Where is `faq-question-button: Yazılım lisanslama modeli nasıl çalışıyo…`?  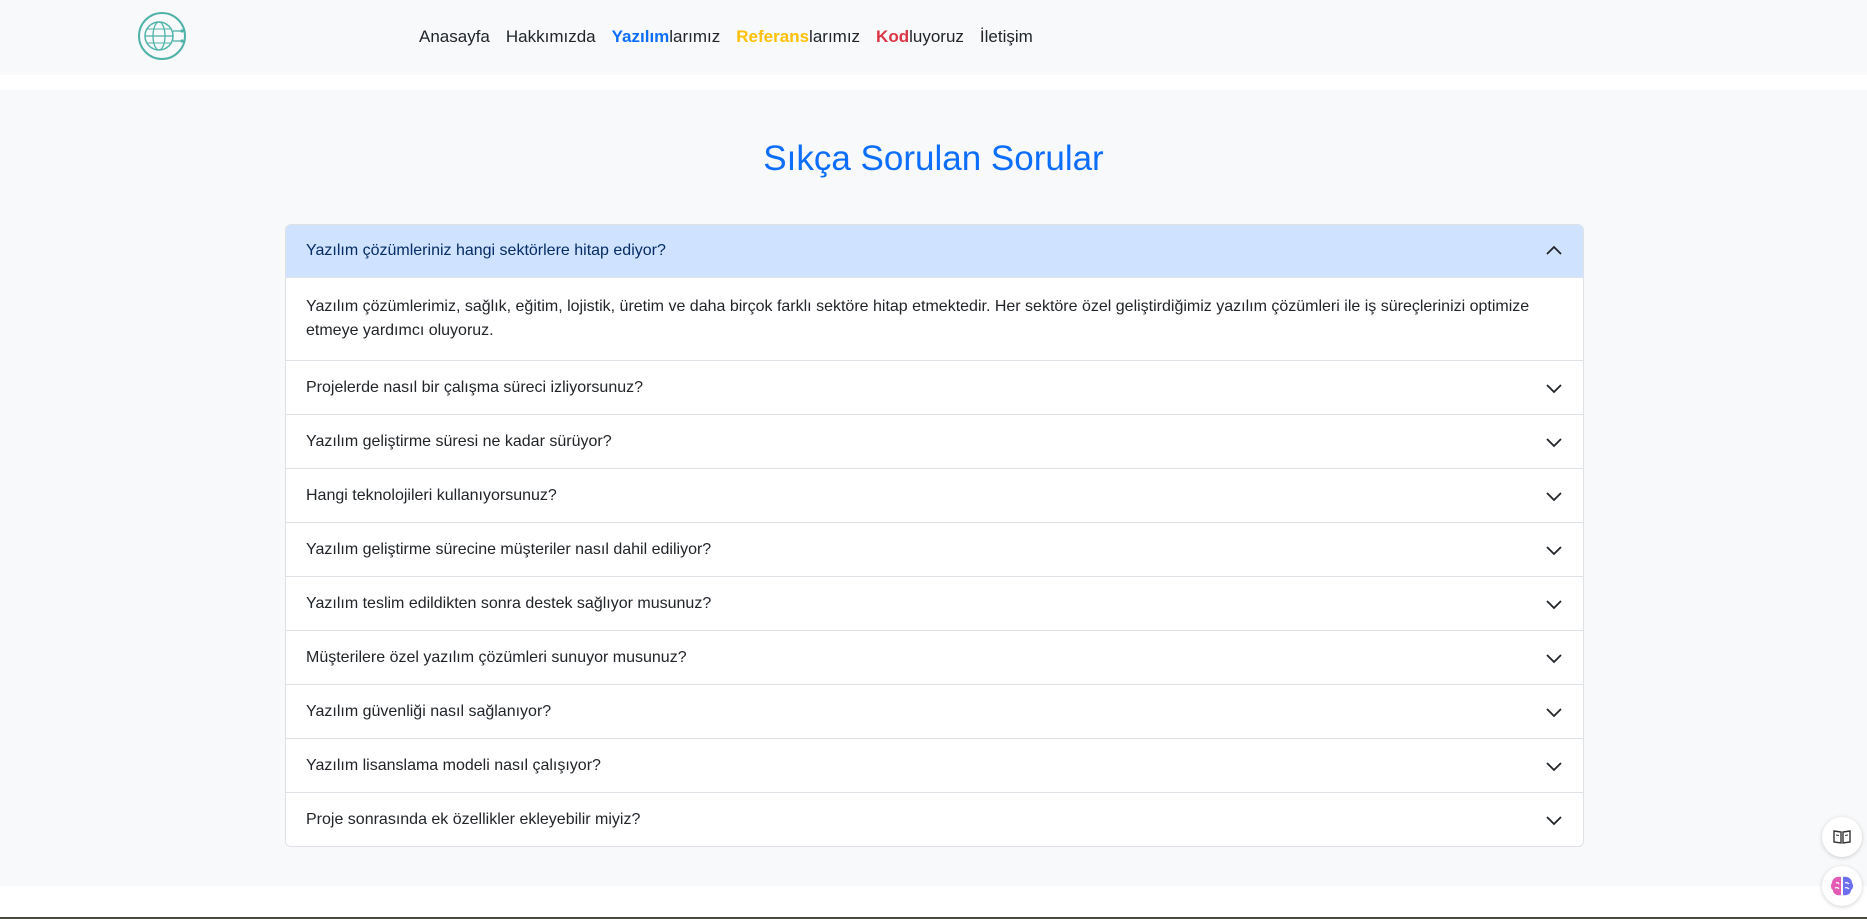 faq-question-button: Yazılım lisanslama modeli nasıl çalışıyo… is located at coordinates (934, 765).